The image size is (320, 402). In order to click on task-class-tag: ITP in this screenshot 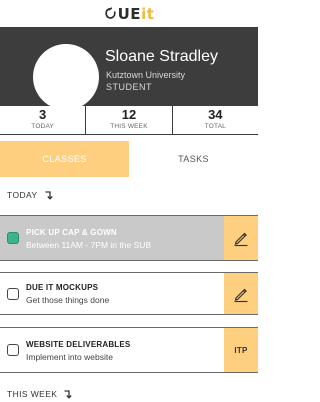, I will do `click(241, 350)`.